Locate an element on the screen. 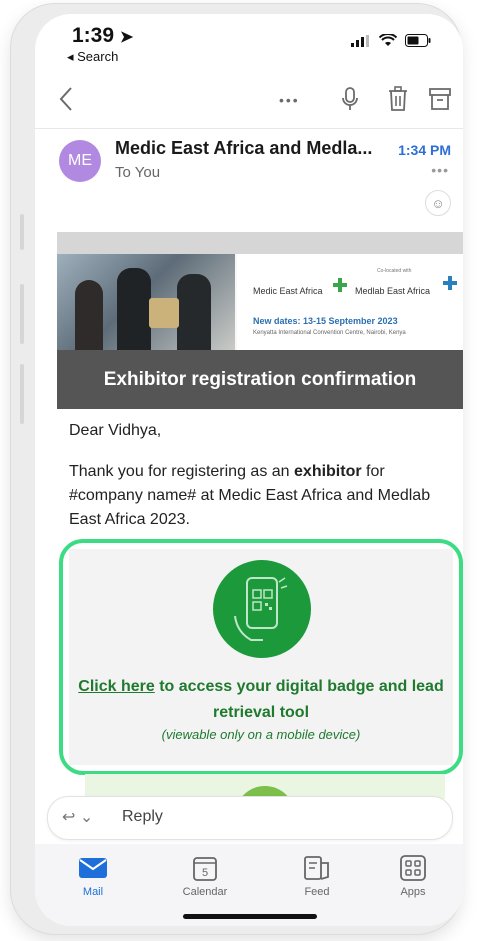 The image size is (477, 941). medic-logo-cross-icon is located at coordinates (340, 285).